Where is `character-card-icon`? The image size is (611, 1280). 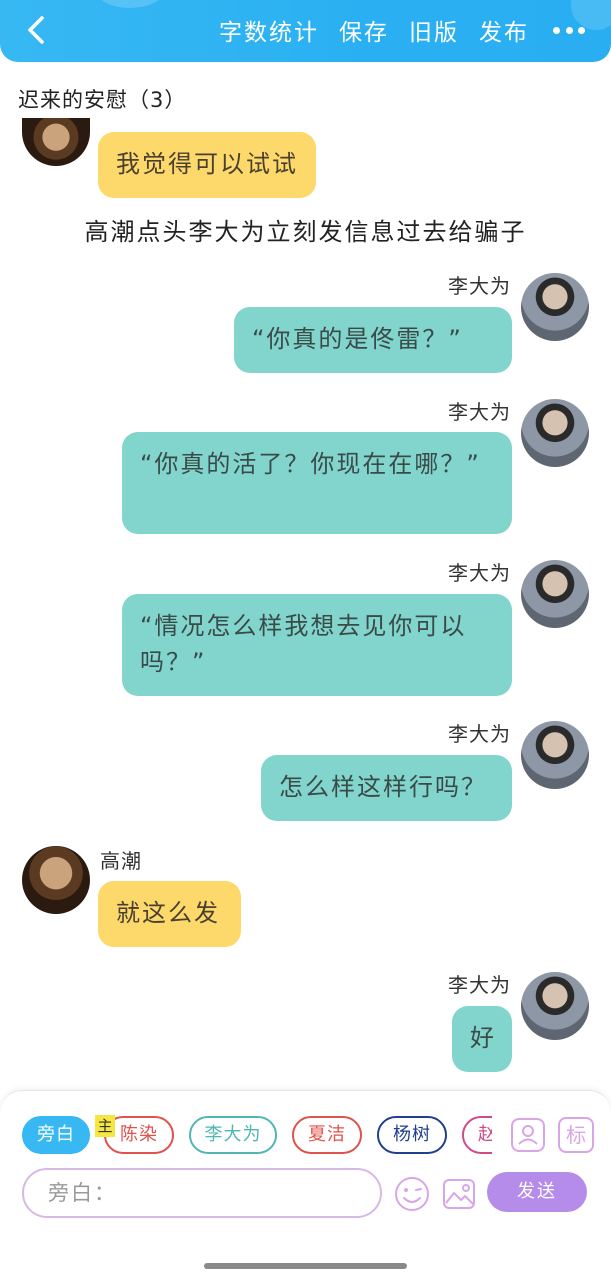
character-card-icon is located at coordinates (528, 1135).